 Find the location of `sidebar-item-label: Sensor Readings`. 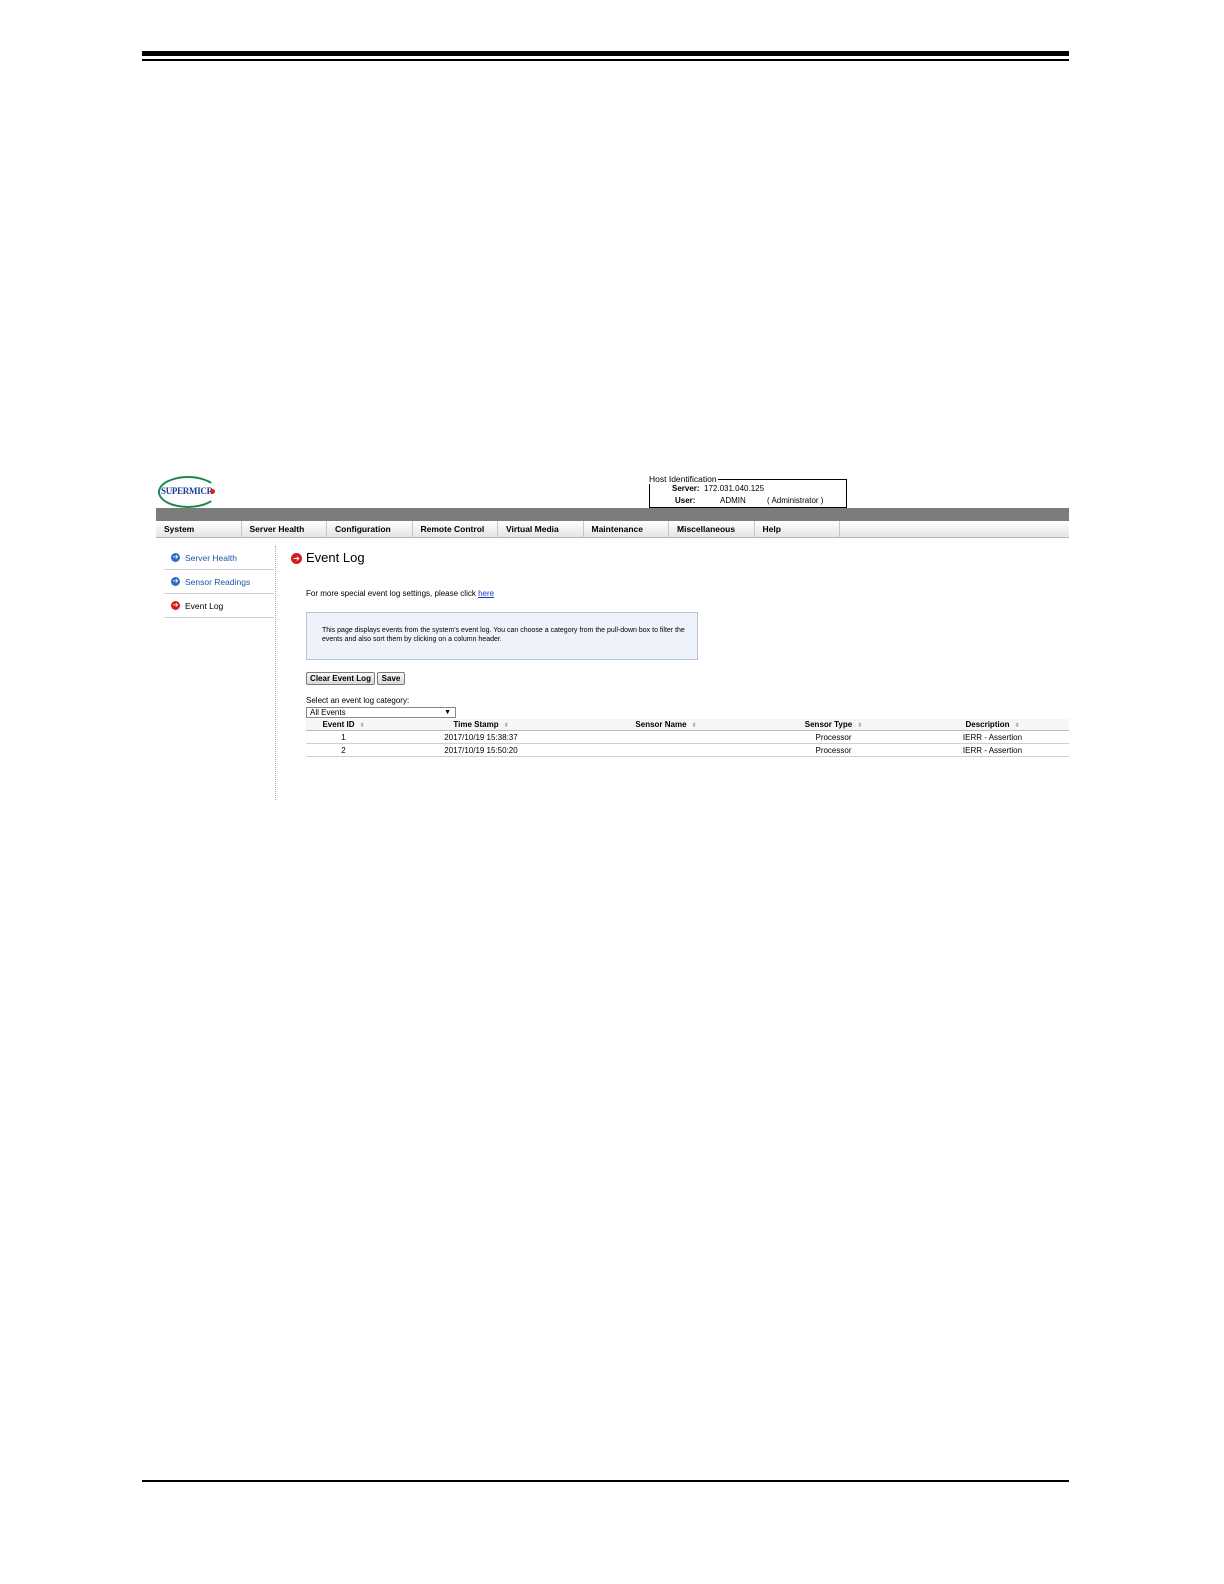

sidebar-item-label: Sensor Readings is located at coordinates (218, 582).